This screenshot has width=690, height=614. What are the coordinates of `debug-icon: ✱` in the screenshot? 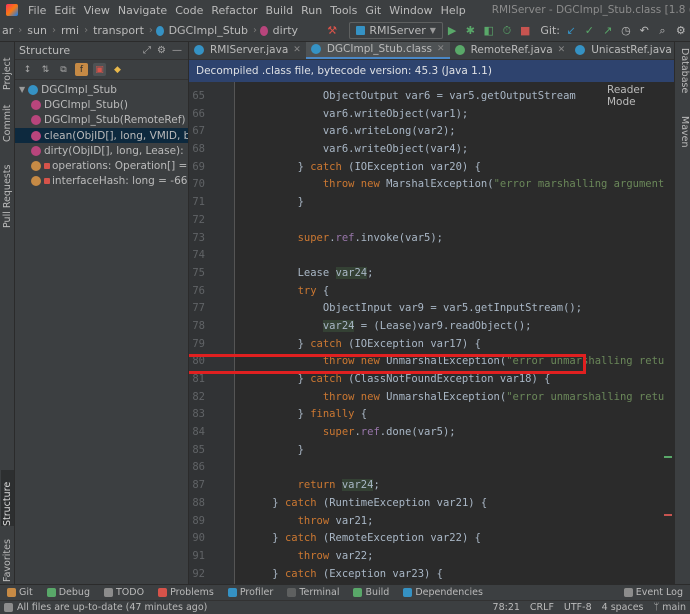 It's located at (470, 31).